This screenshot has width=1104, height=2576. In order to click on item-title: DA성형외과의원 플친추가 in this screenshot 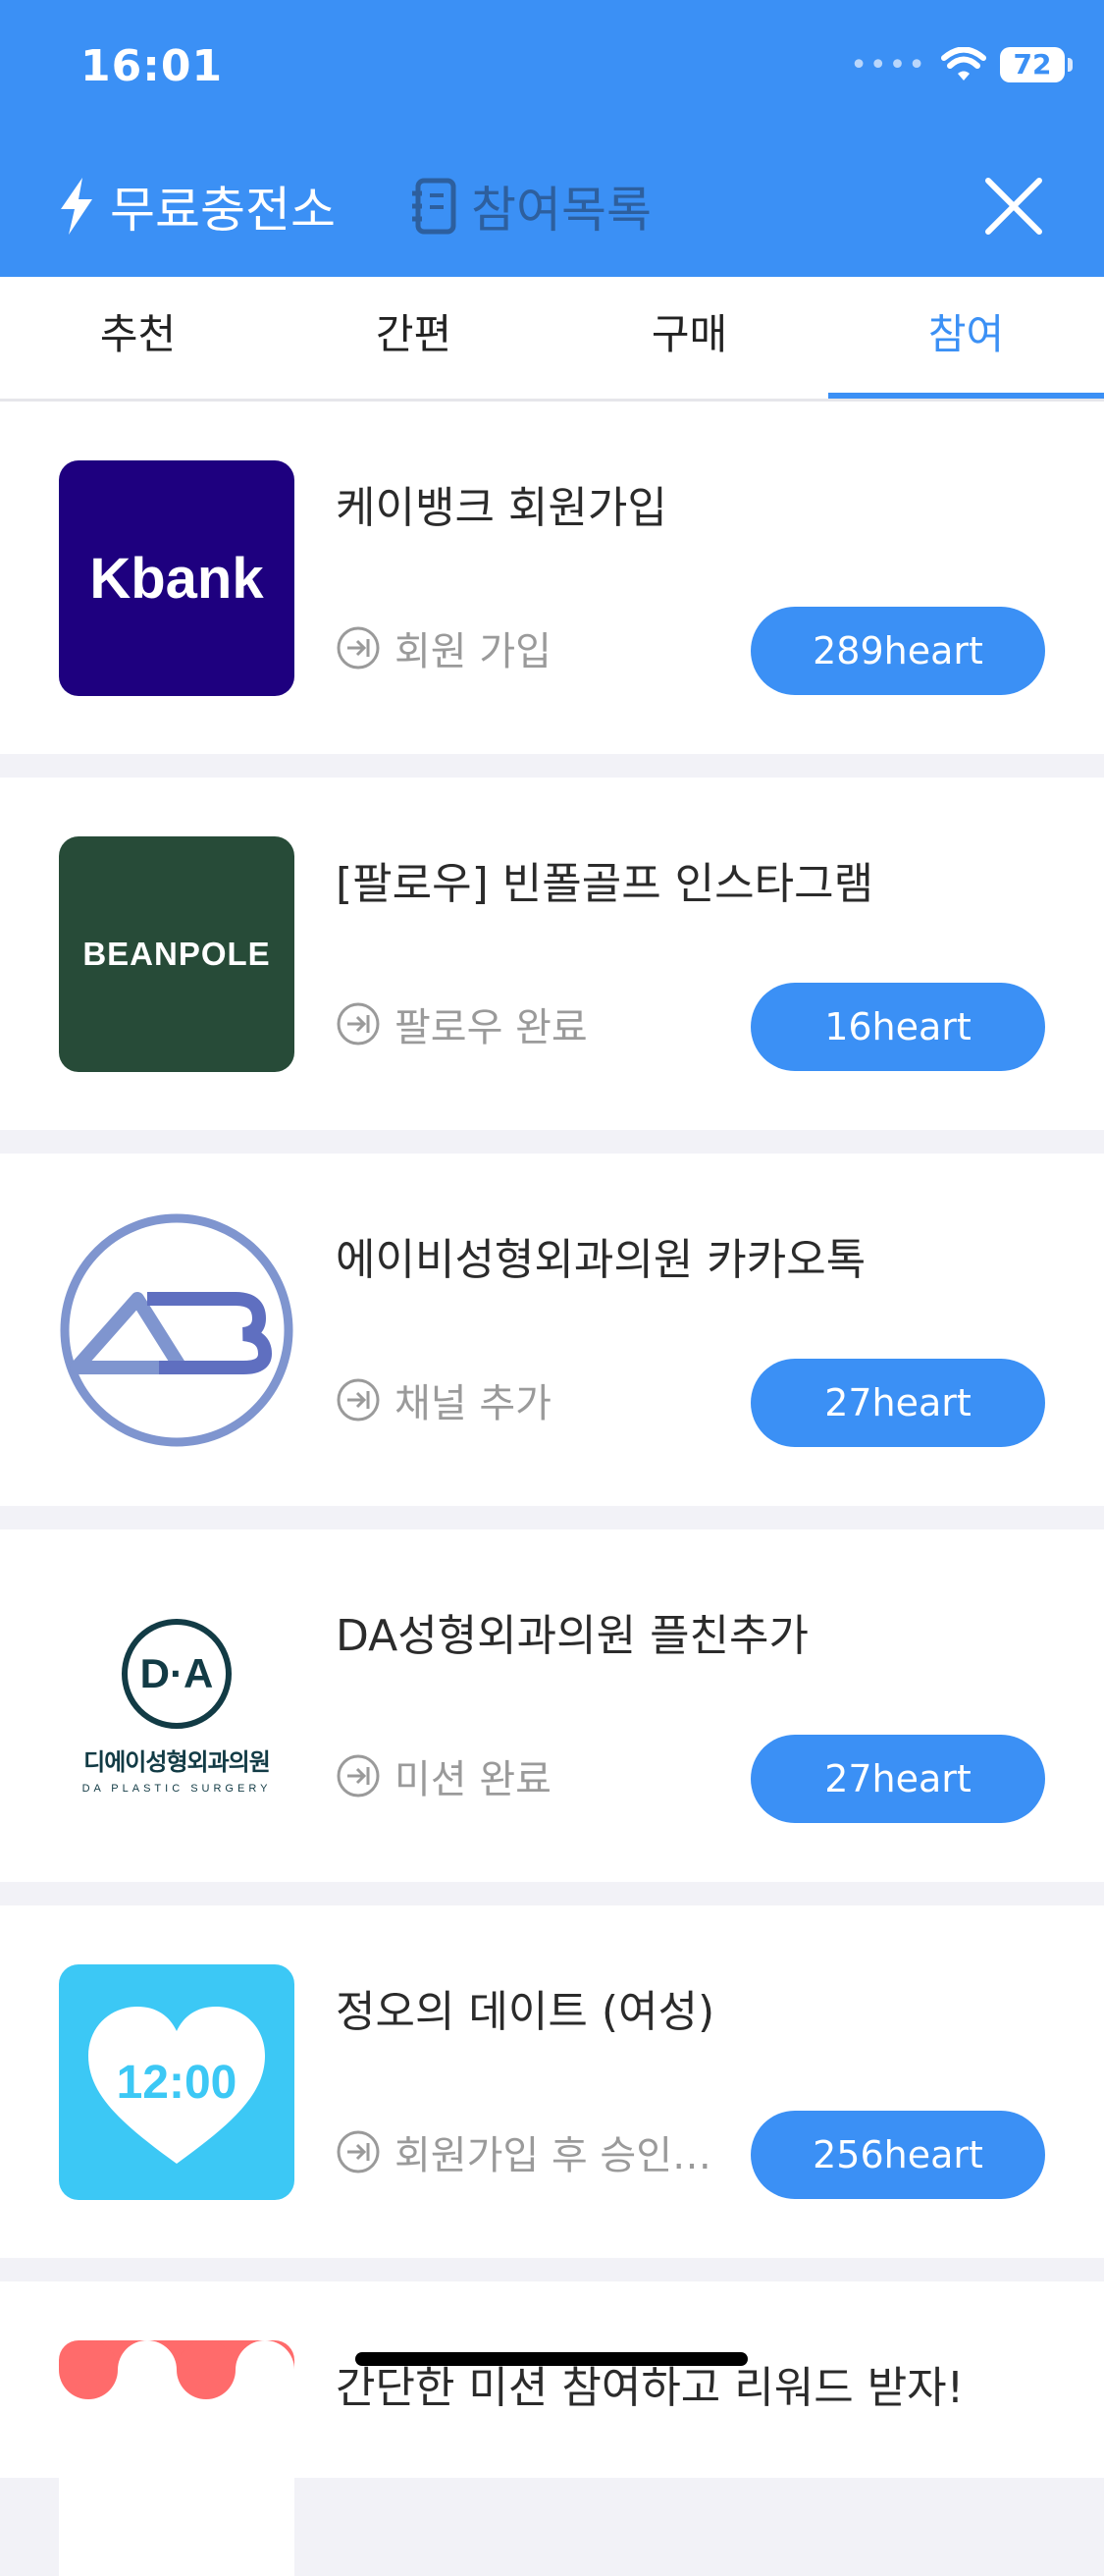, I will do `click(572, 1636)`.